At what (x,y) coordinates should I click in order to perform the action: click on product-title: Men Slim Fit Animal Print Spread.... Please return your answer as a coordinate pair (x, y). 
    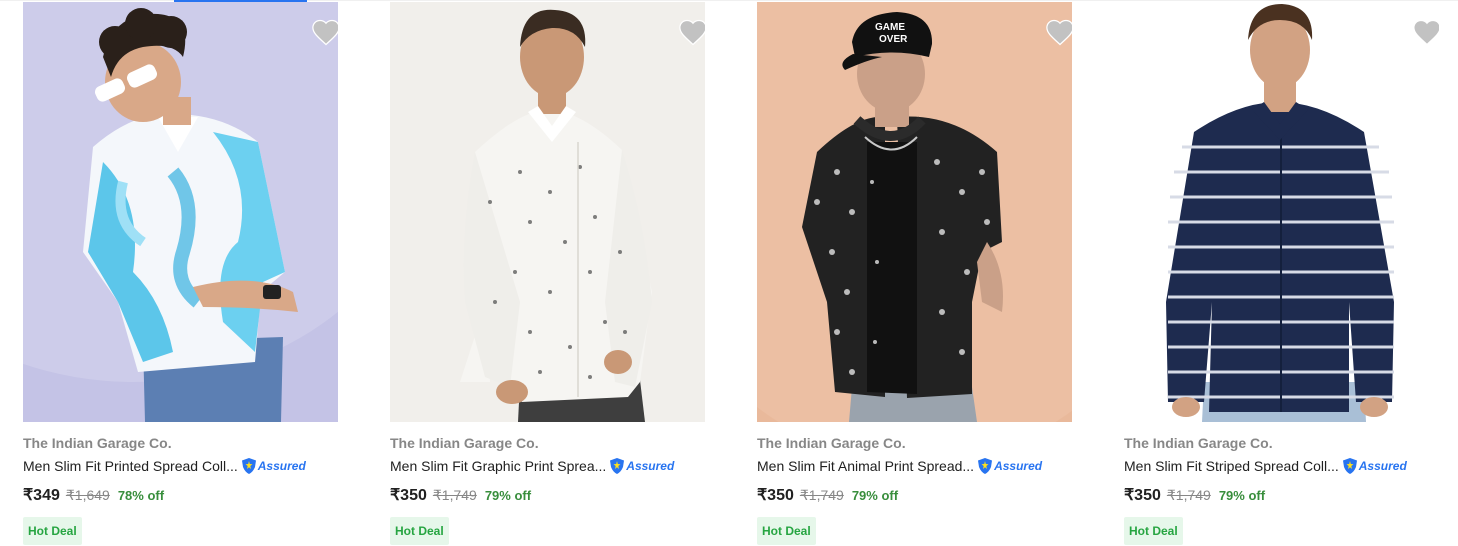
    Looking at the image, I should click on (865, 466).